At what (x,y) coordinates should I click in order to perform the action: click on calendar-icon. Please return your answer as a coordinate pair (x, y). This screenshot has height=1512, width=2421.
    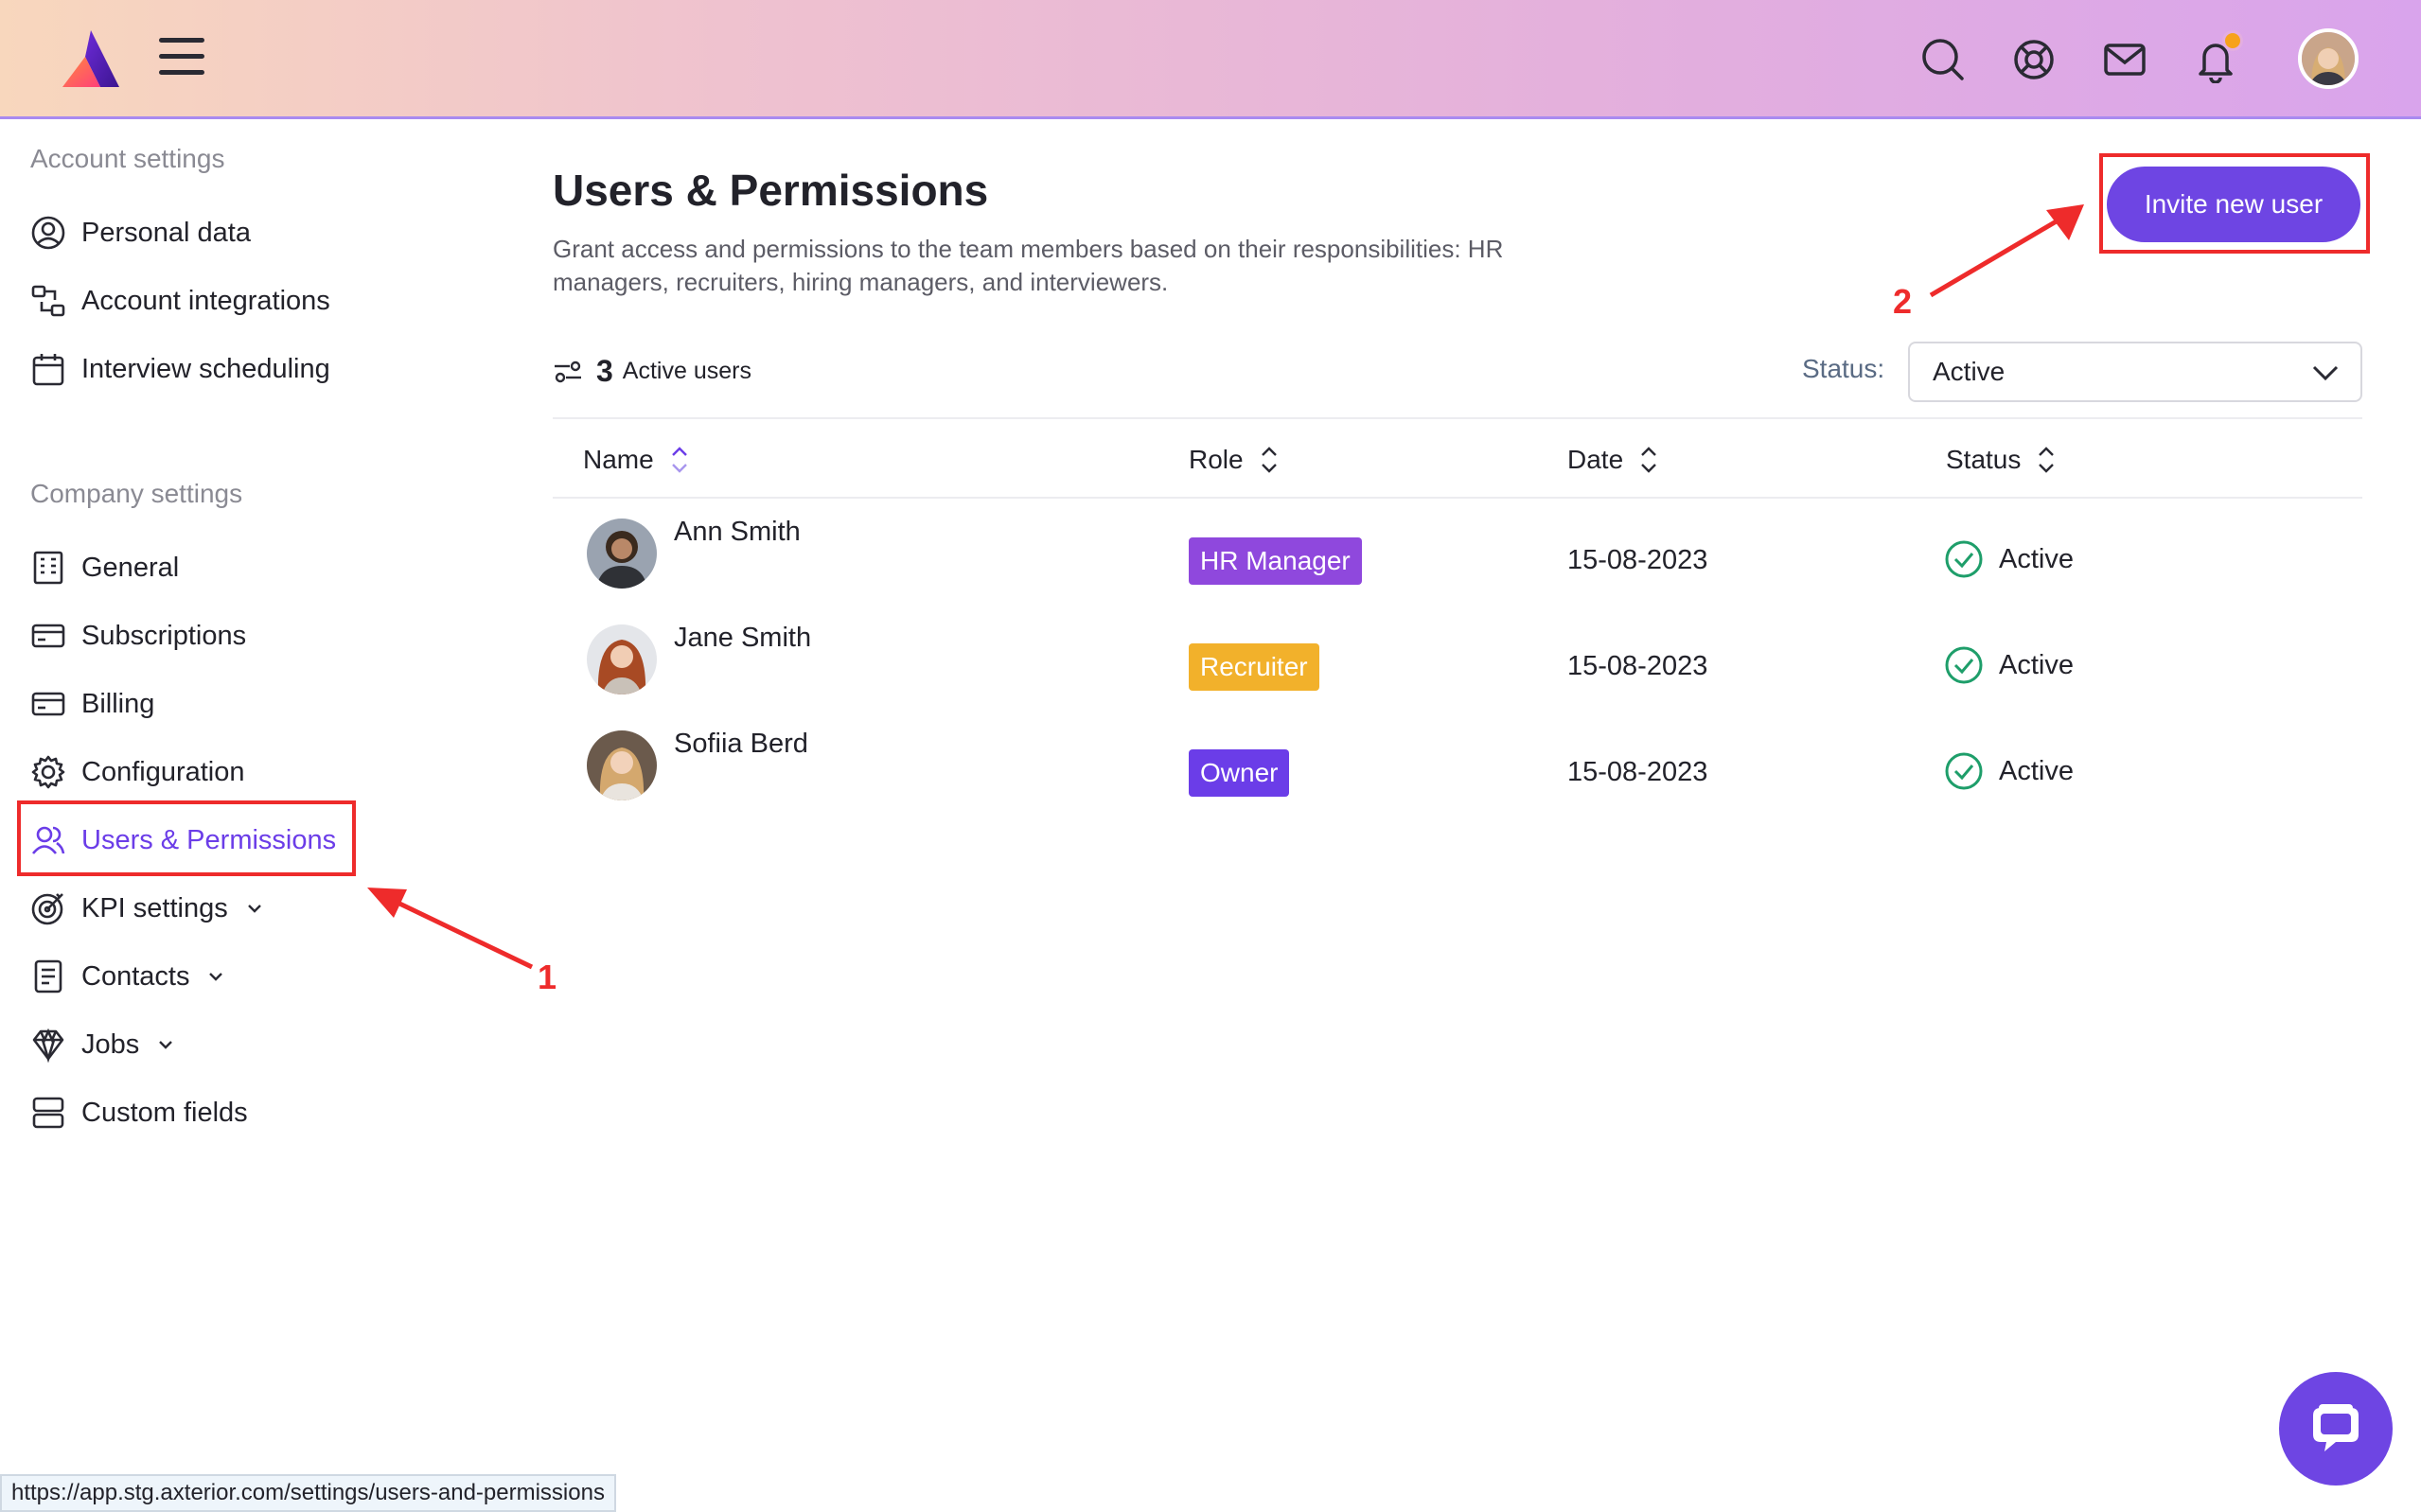
    Looking at the image, I should click on (48, 370).